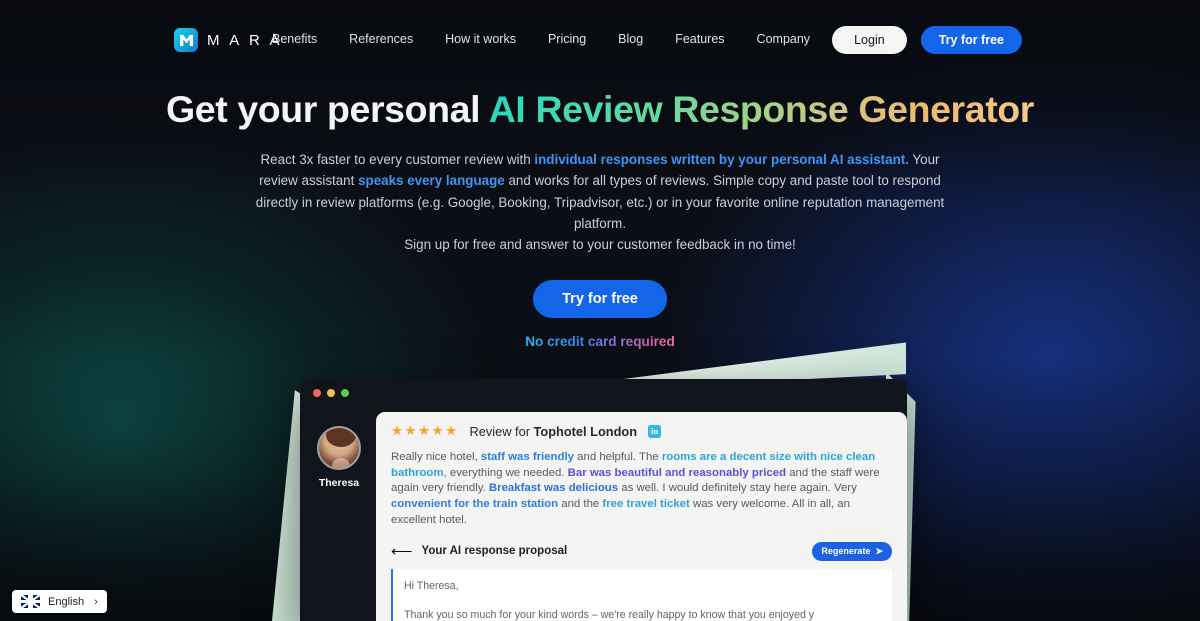 The image size is (1200, 621). What do you see at coordinates (339, 448) in the screenshot?
I see `avatar` at bounding box center [339, 448].